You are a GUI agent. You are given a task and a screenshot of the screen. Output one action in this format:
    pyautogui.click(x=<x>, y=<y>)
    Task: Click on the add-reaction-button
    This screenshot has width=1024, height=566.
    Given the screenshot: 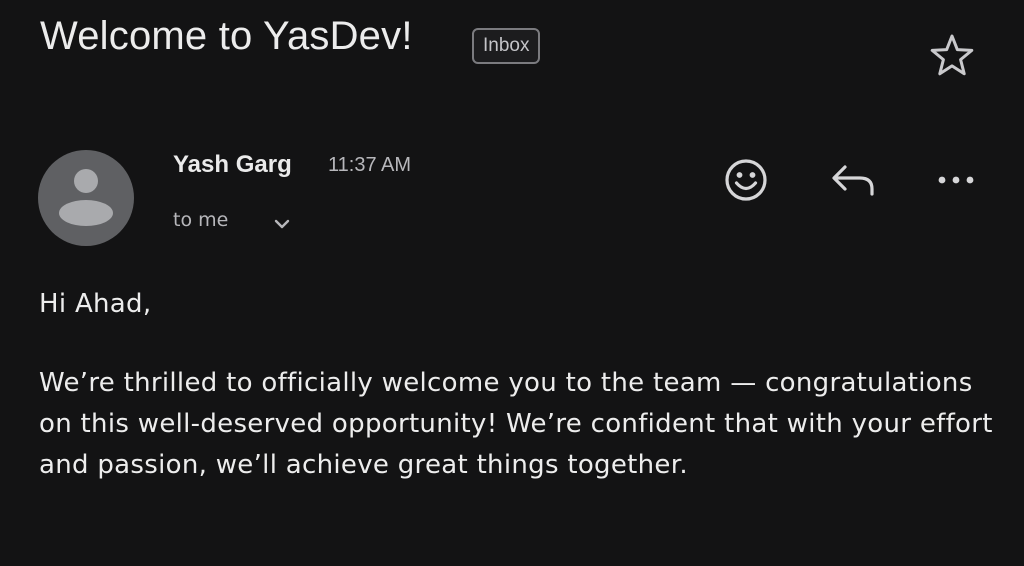 What is the action you would take?
    pyautogui.click(x=746, y=180)
    